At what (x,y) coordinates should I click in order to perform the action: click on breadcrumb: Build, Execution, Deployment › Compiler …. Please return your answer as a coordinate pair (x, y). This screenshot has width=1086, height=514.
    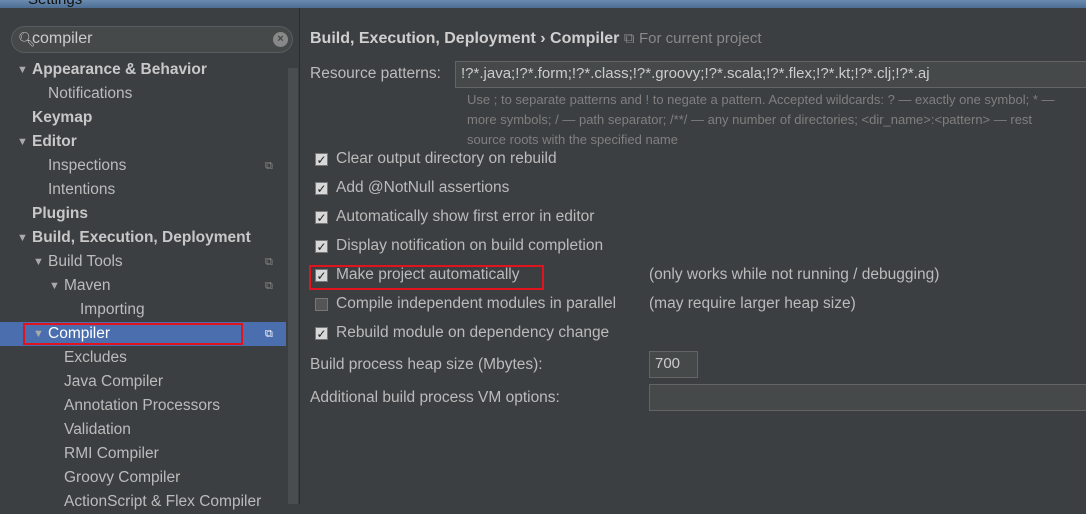
    Looking at the image, I should click on (536, 39).